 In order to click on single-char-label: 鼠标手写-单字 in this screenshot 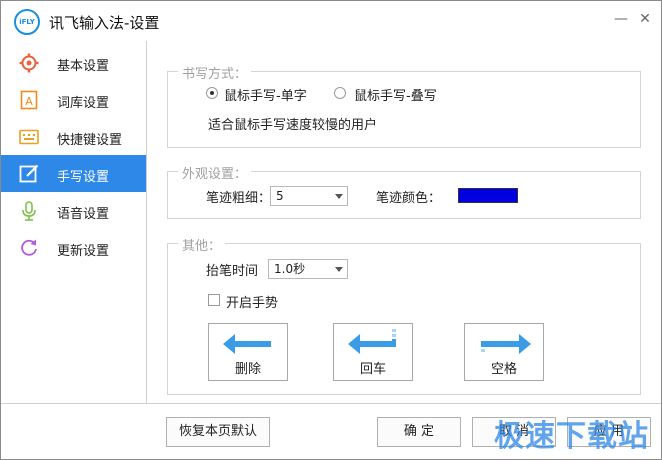, I will do `click(265, 94)`.